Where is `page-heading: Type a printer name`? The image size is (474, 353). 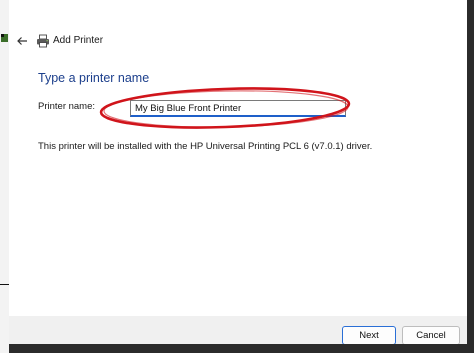
page-heading: Type a printer name is located at coordinates (94, 78).